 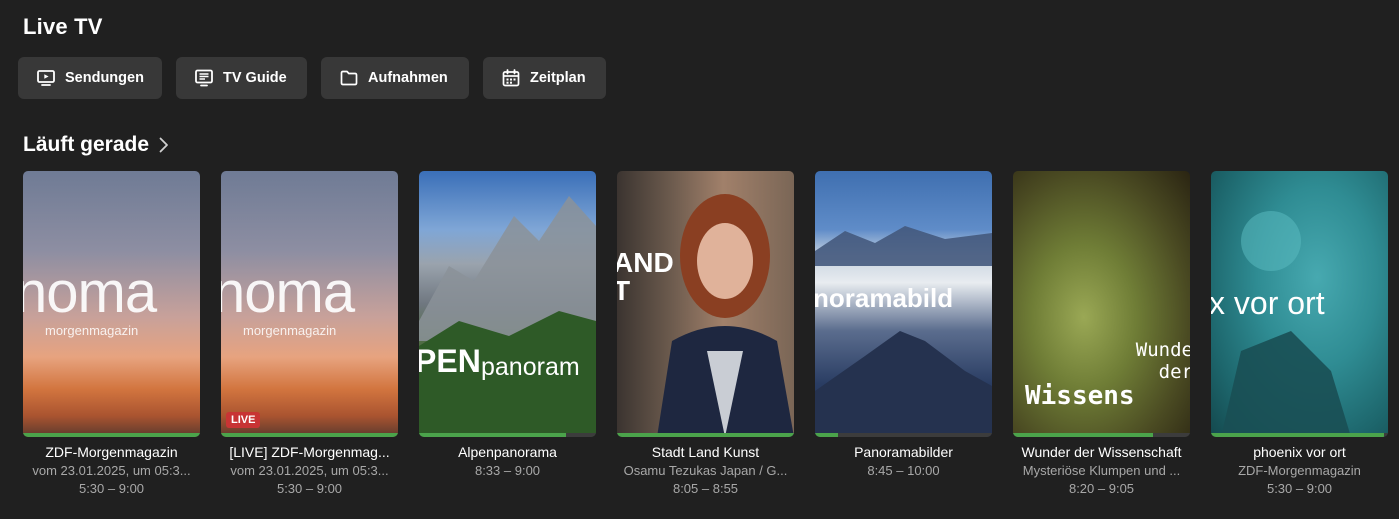 What do you see at coordinates (46, 78) in the screenshot?
I see `tv-play-icon` at bounding box center [46, 78].